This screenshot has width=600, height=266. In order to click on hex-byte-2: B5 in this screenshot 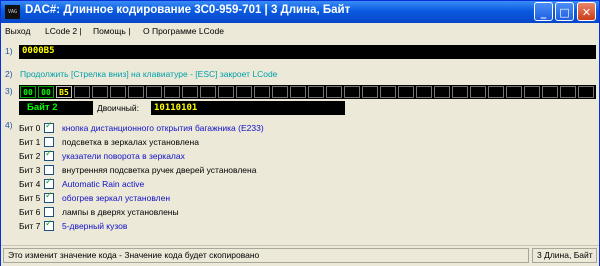, I will do `click(64, 92)`.